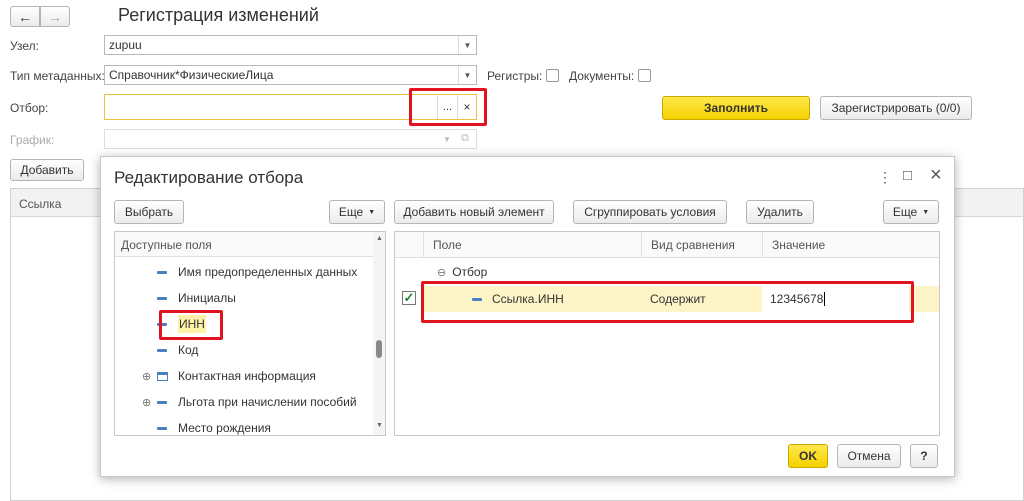 The width and height of the screenshot is (1024, 501). What do you see at coordinates (267, 402) in the screenshot?
I see `field-label: Льгота при начислении пособий` at bounding box center [267, 402].